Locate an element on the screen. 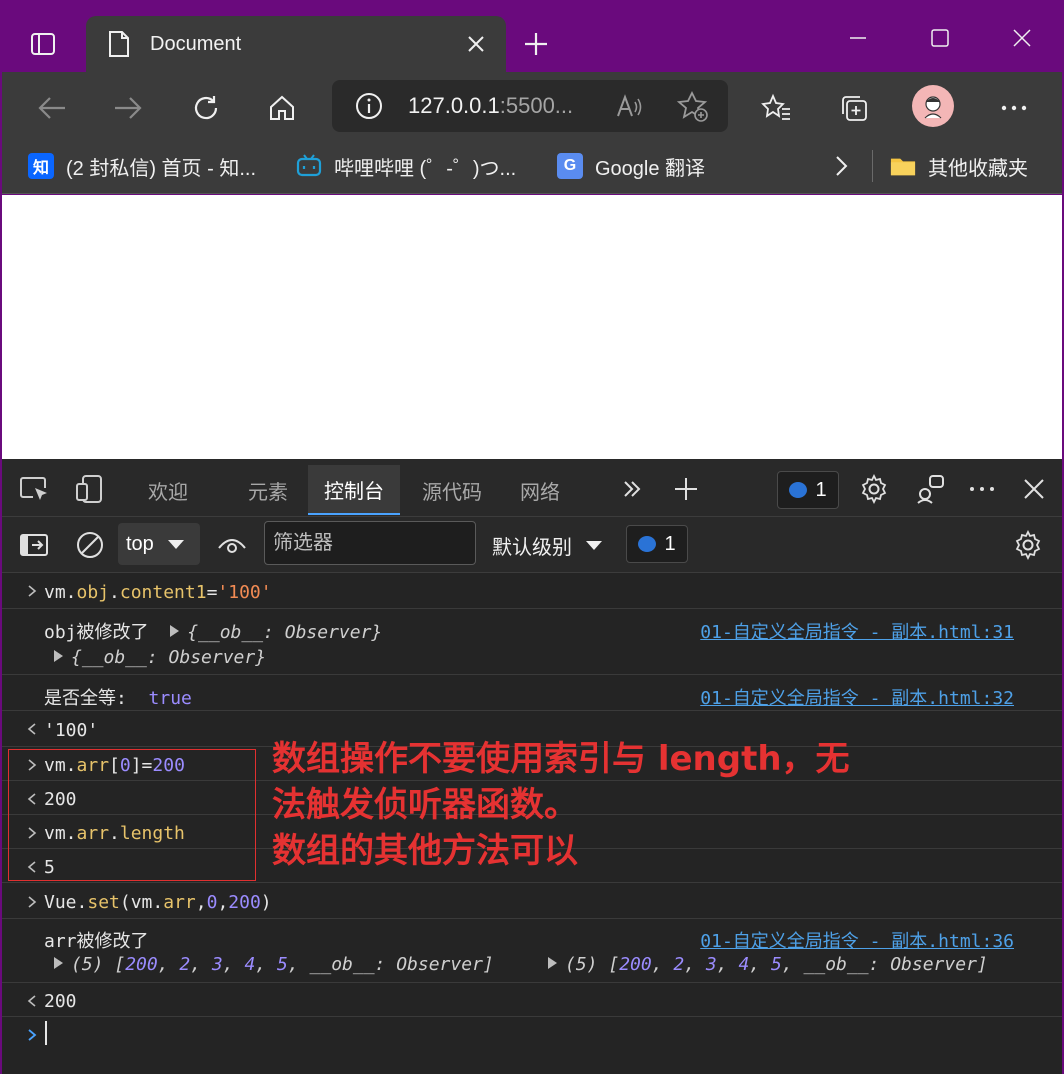 This screenshot has width=1064, height=1074. other-favorites-label: 其他收藏夹 is located at coordinates (978, 168).